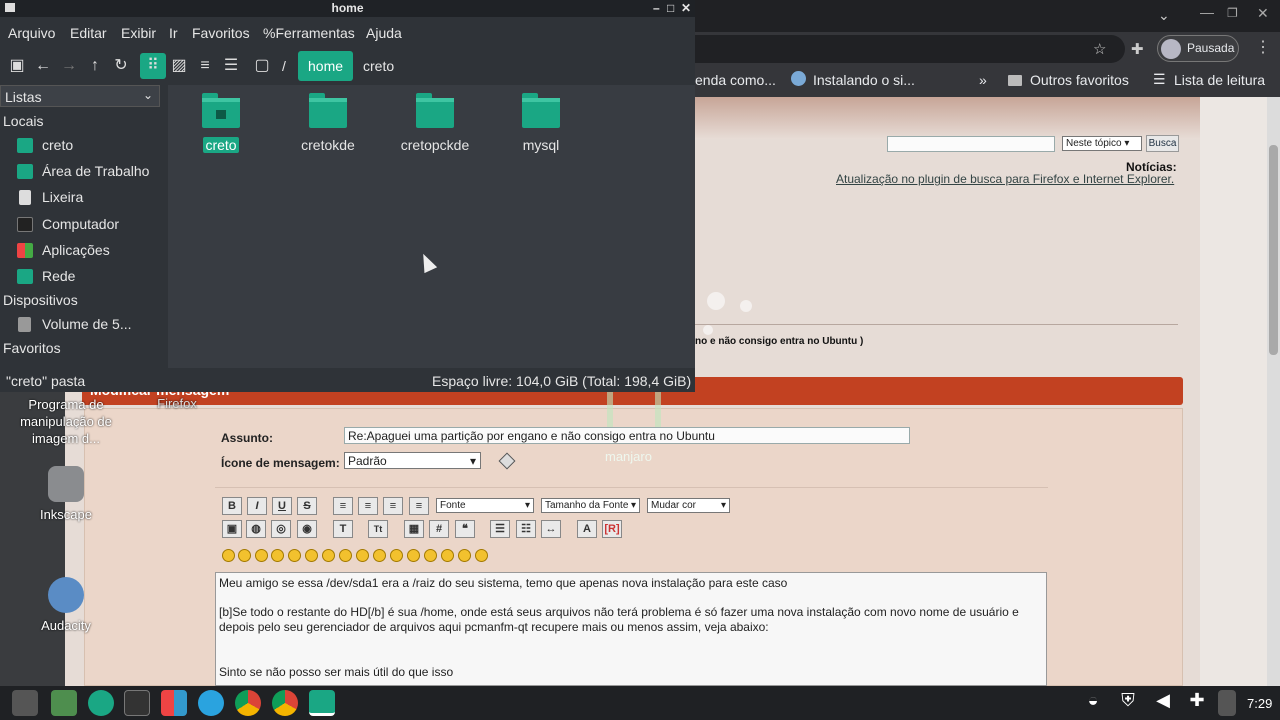 The height and width of the screenshot is (720, 1280). What do you see at coordinates (179, 67) in the screenshot?
I see `thumbnail-view-icon: ▨` at bounding box center [179, 67].